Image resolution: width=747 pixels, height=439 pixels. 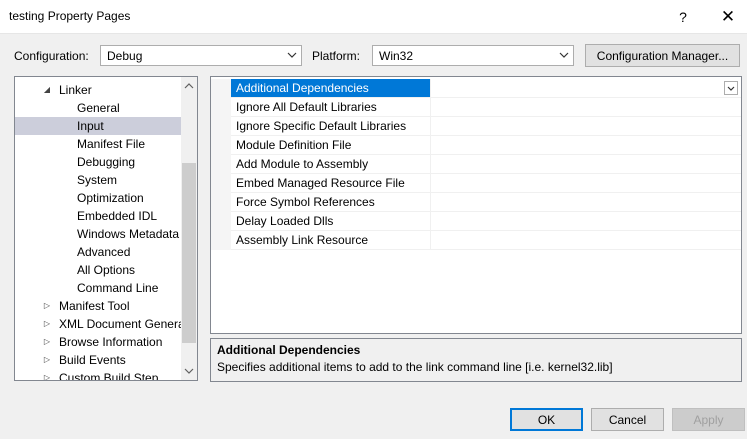 I want to click on tree-item: Debugging, so click(x=98, y=162).